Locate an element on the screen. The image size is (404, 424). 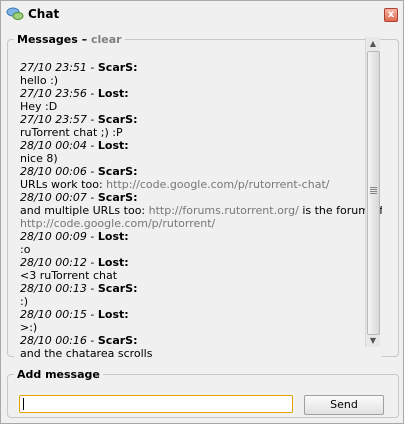
message-header: 28/10 00:12 - Lost: is located at coordinates (74, 262).